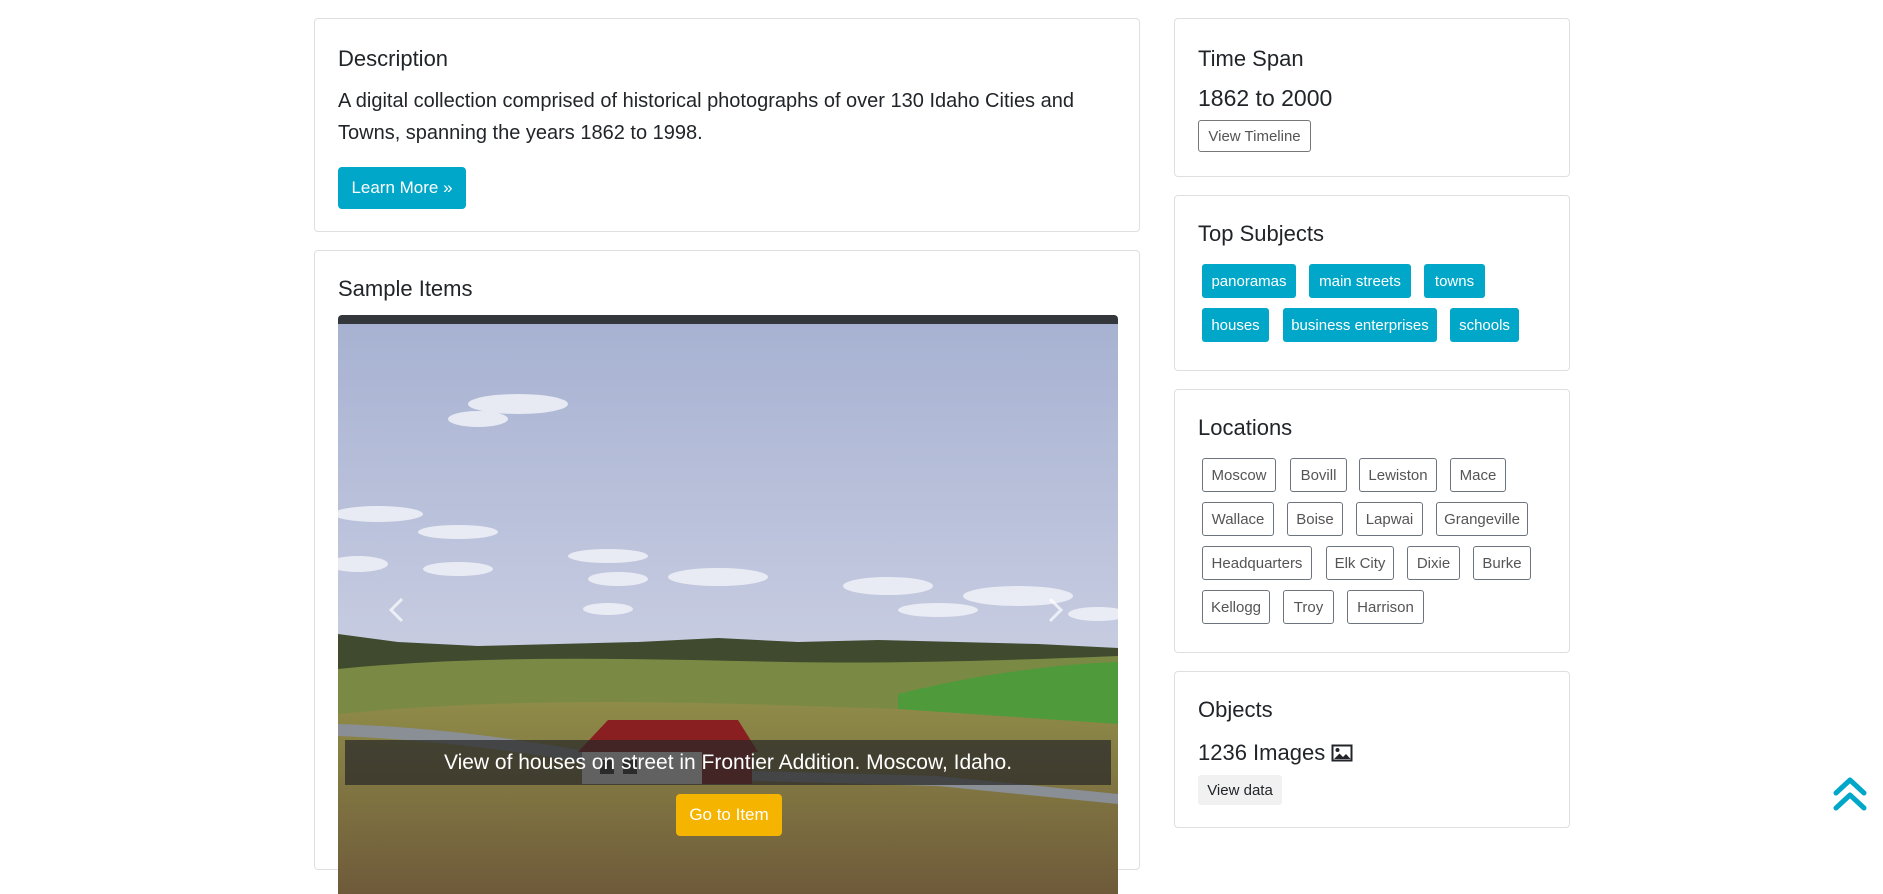 The width and height of the screenshot is (1883, 894). I want to click on location-tag: Headquarters, so click(1257, 563).